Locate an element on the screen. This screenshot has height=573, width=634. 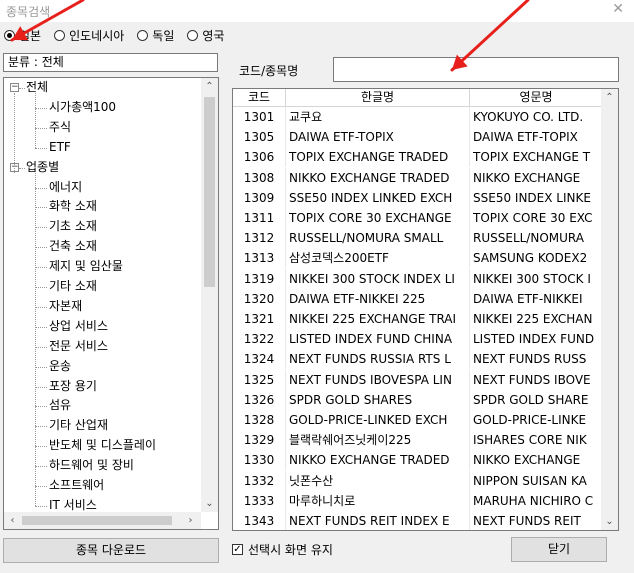
cell-code: 1311 is located at coordinates (259, 218).